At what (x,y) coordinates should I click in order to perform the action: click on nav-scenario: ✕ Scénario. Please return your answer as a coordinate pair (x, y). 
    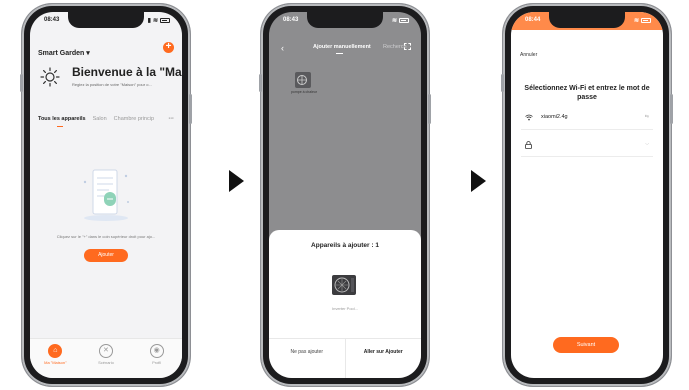
    Looking at the image, I should click on (106, 361).